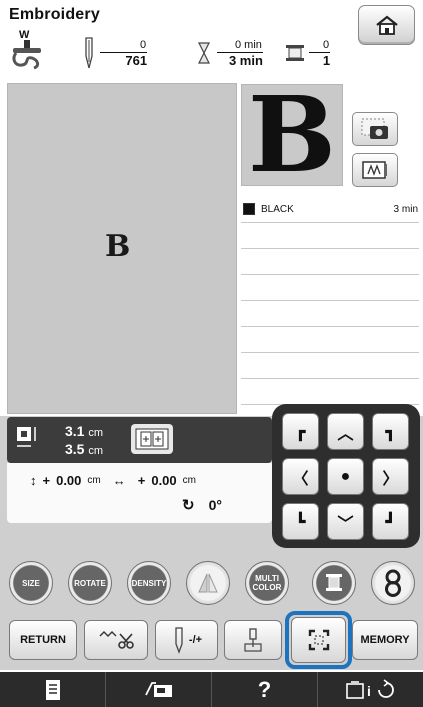 This screenshot has width=423, height=707. I want to click on corner-up-right-icon: ┓, so click(390, 432).